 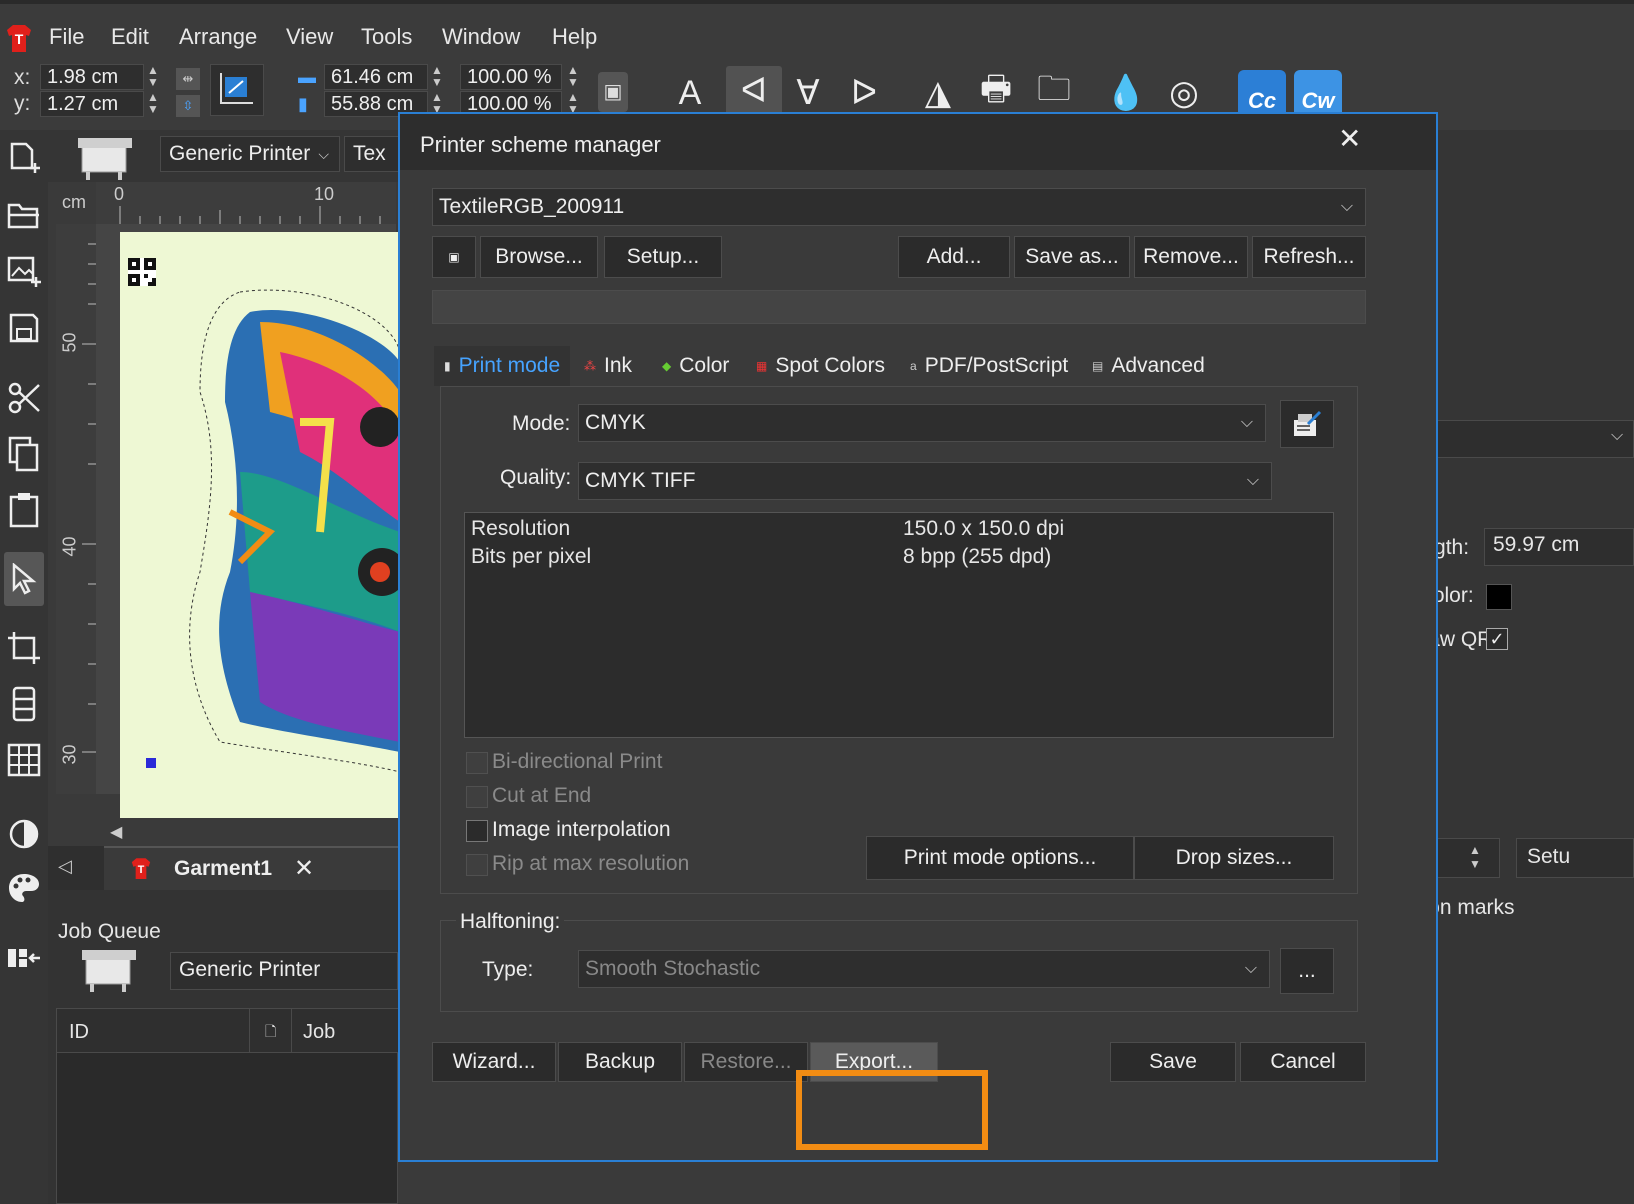 I want to click on scroll-left-icon: ◀, so click(x=116, y=832).